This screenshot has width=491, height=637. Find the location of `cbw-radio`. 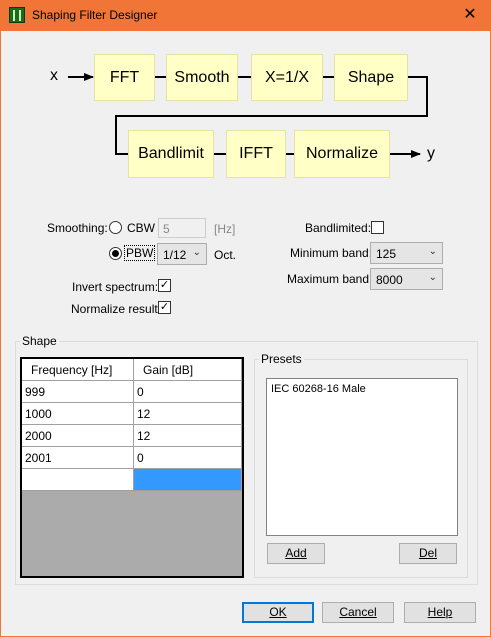

cbw-radio is located at coordinates (115, 227).